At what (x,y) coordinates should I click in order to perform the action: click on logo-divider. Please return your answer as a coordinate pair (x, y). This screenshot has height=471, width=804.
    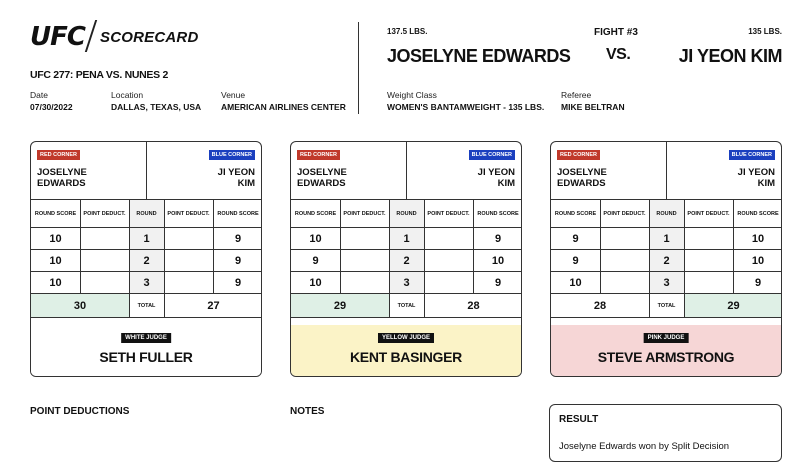
    Looking at the image, I should click on (91, 36).